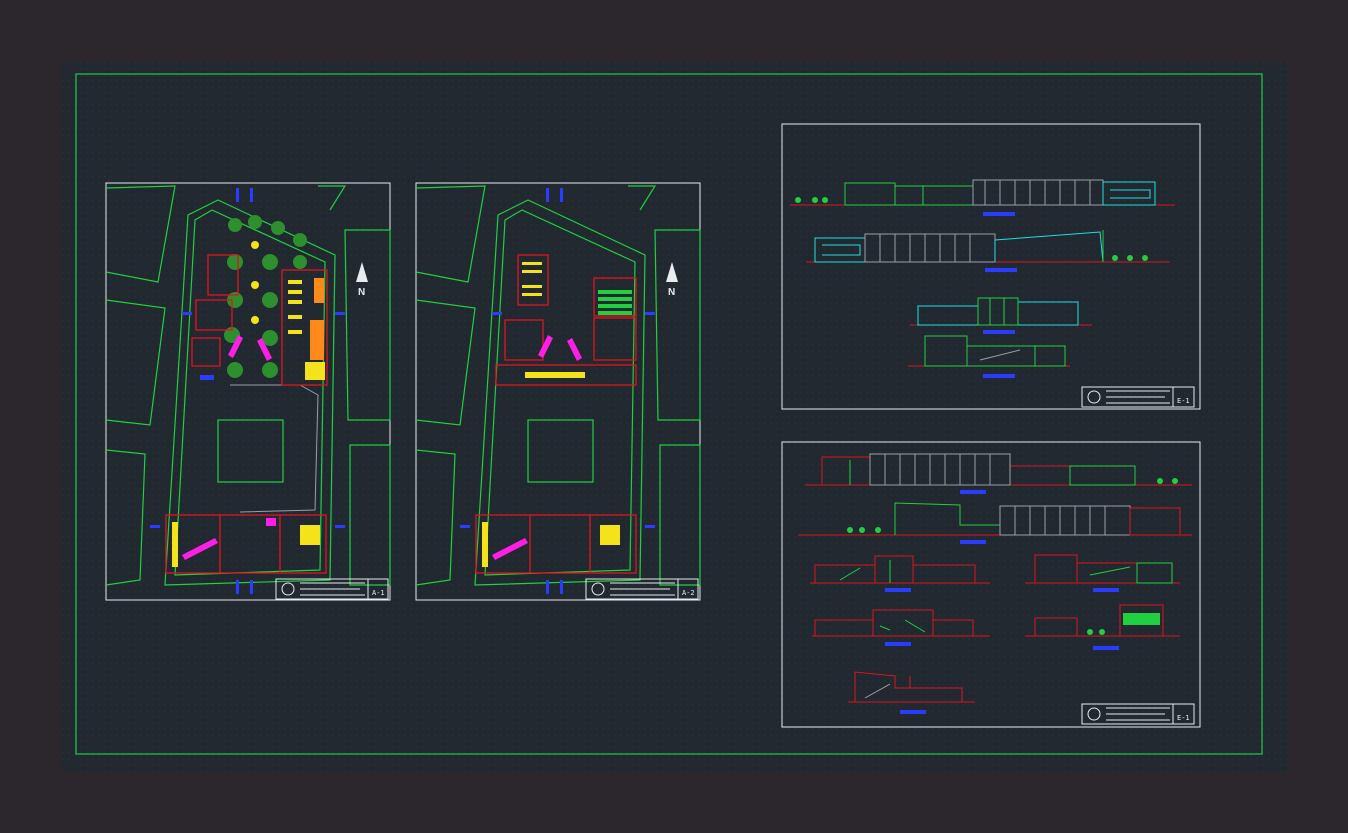 The image size is (1348, 833). What do you see at coordinates (688, 593) in the screenshot?
I see `sheet-code: A-2` at bounding box center [688, 593].